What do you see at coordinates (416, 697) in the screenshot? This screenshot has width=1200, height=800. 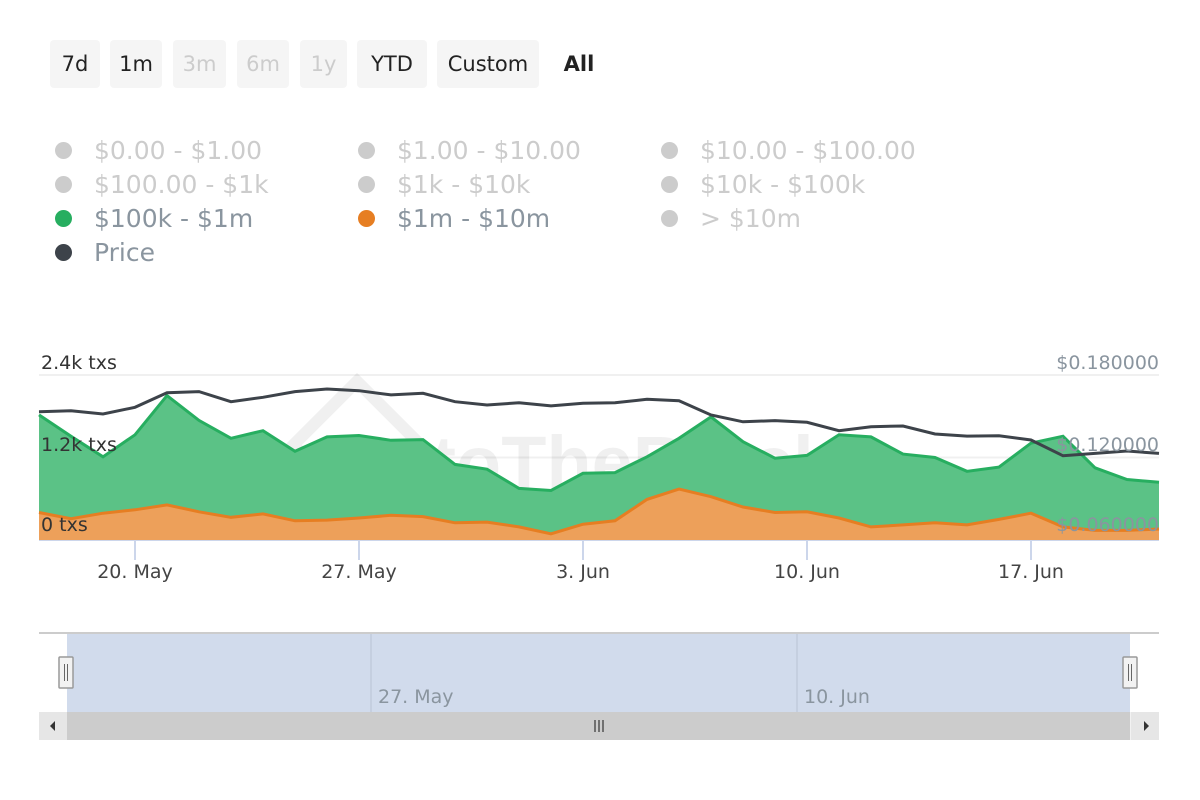 I see `navigator-label: 27. May` at bounding box center [416, 697].